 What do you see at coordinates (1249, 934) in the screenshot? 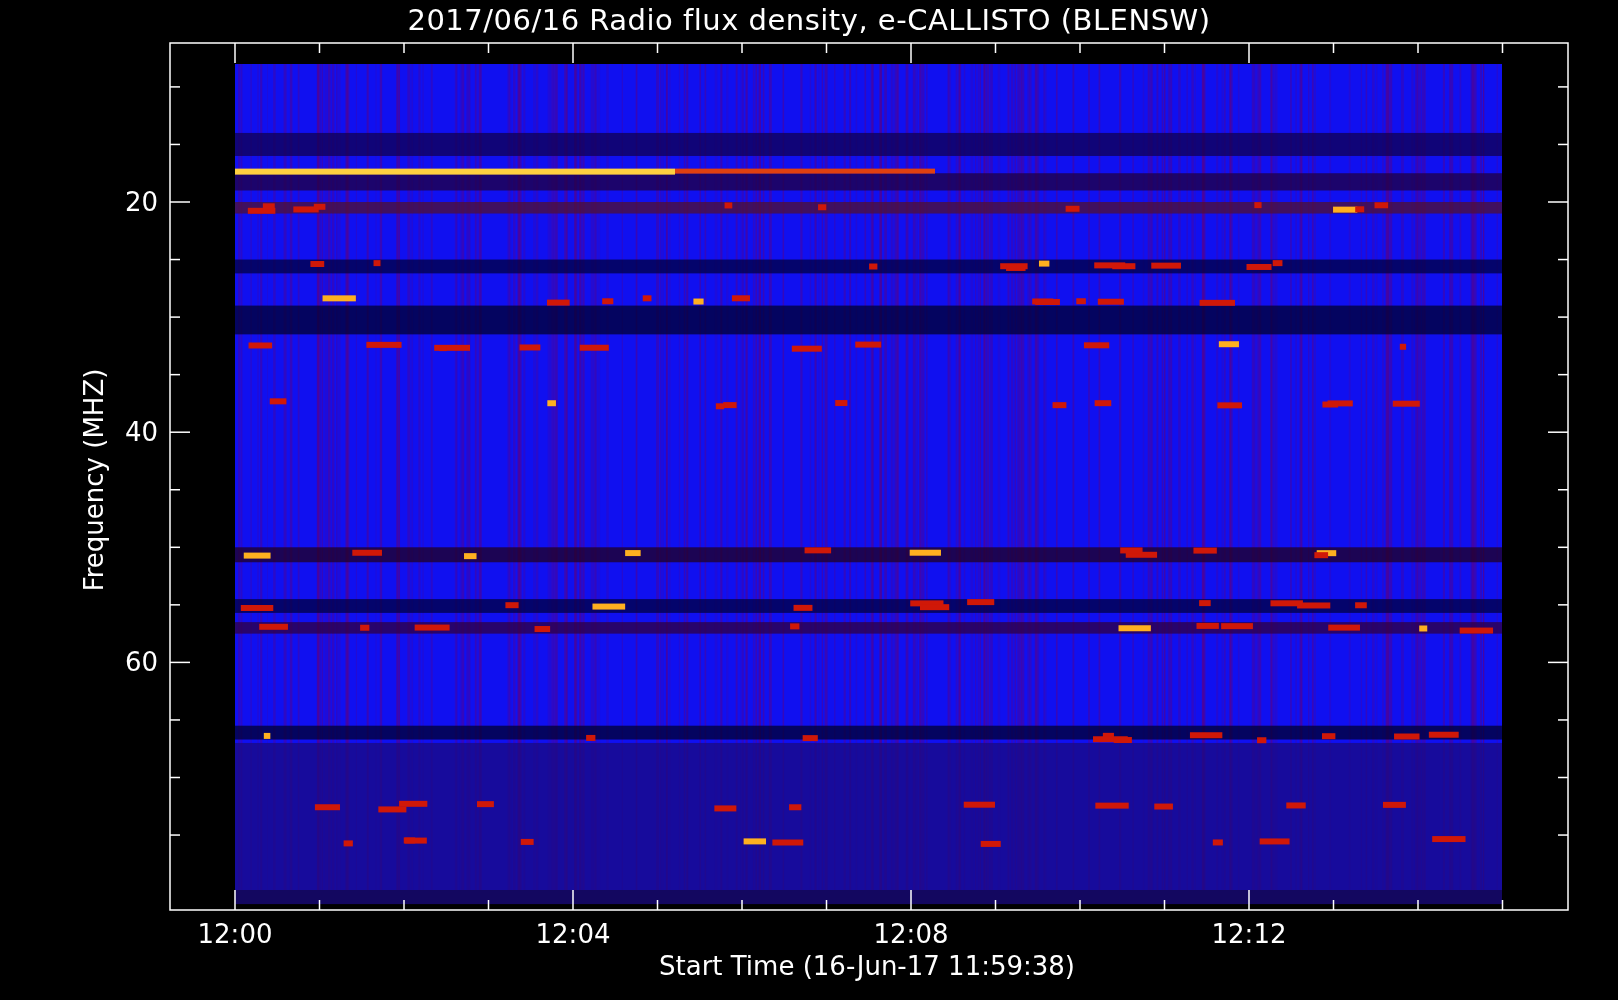
I see `x-tick-label: 12:12` at bounding box center [1249, 934].